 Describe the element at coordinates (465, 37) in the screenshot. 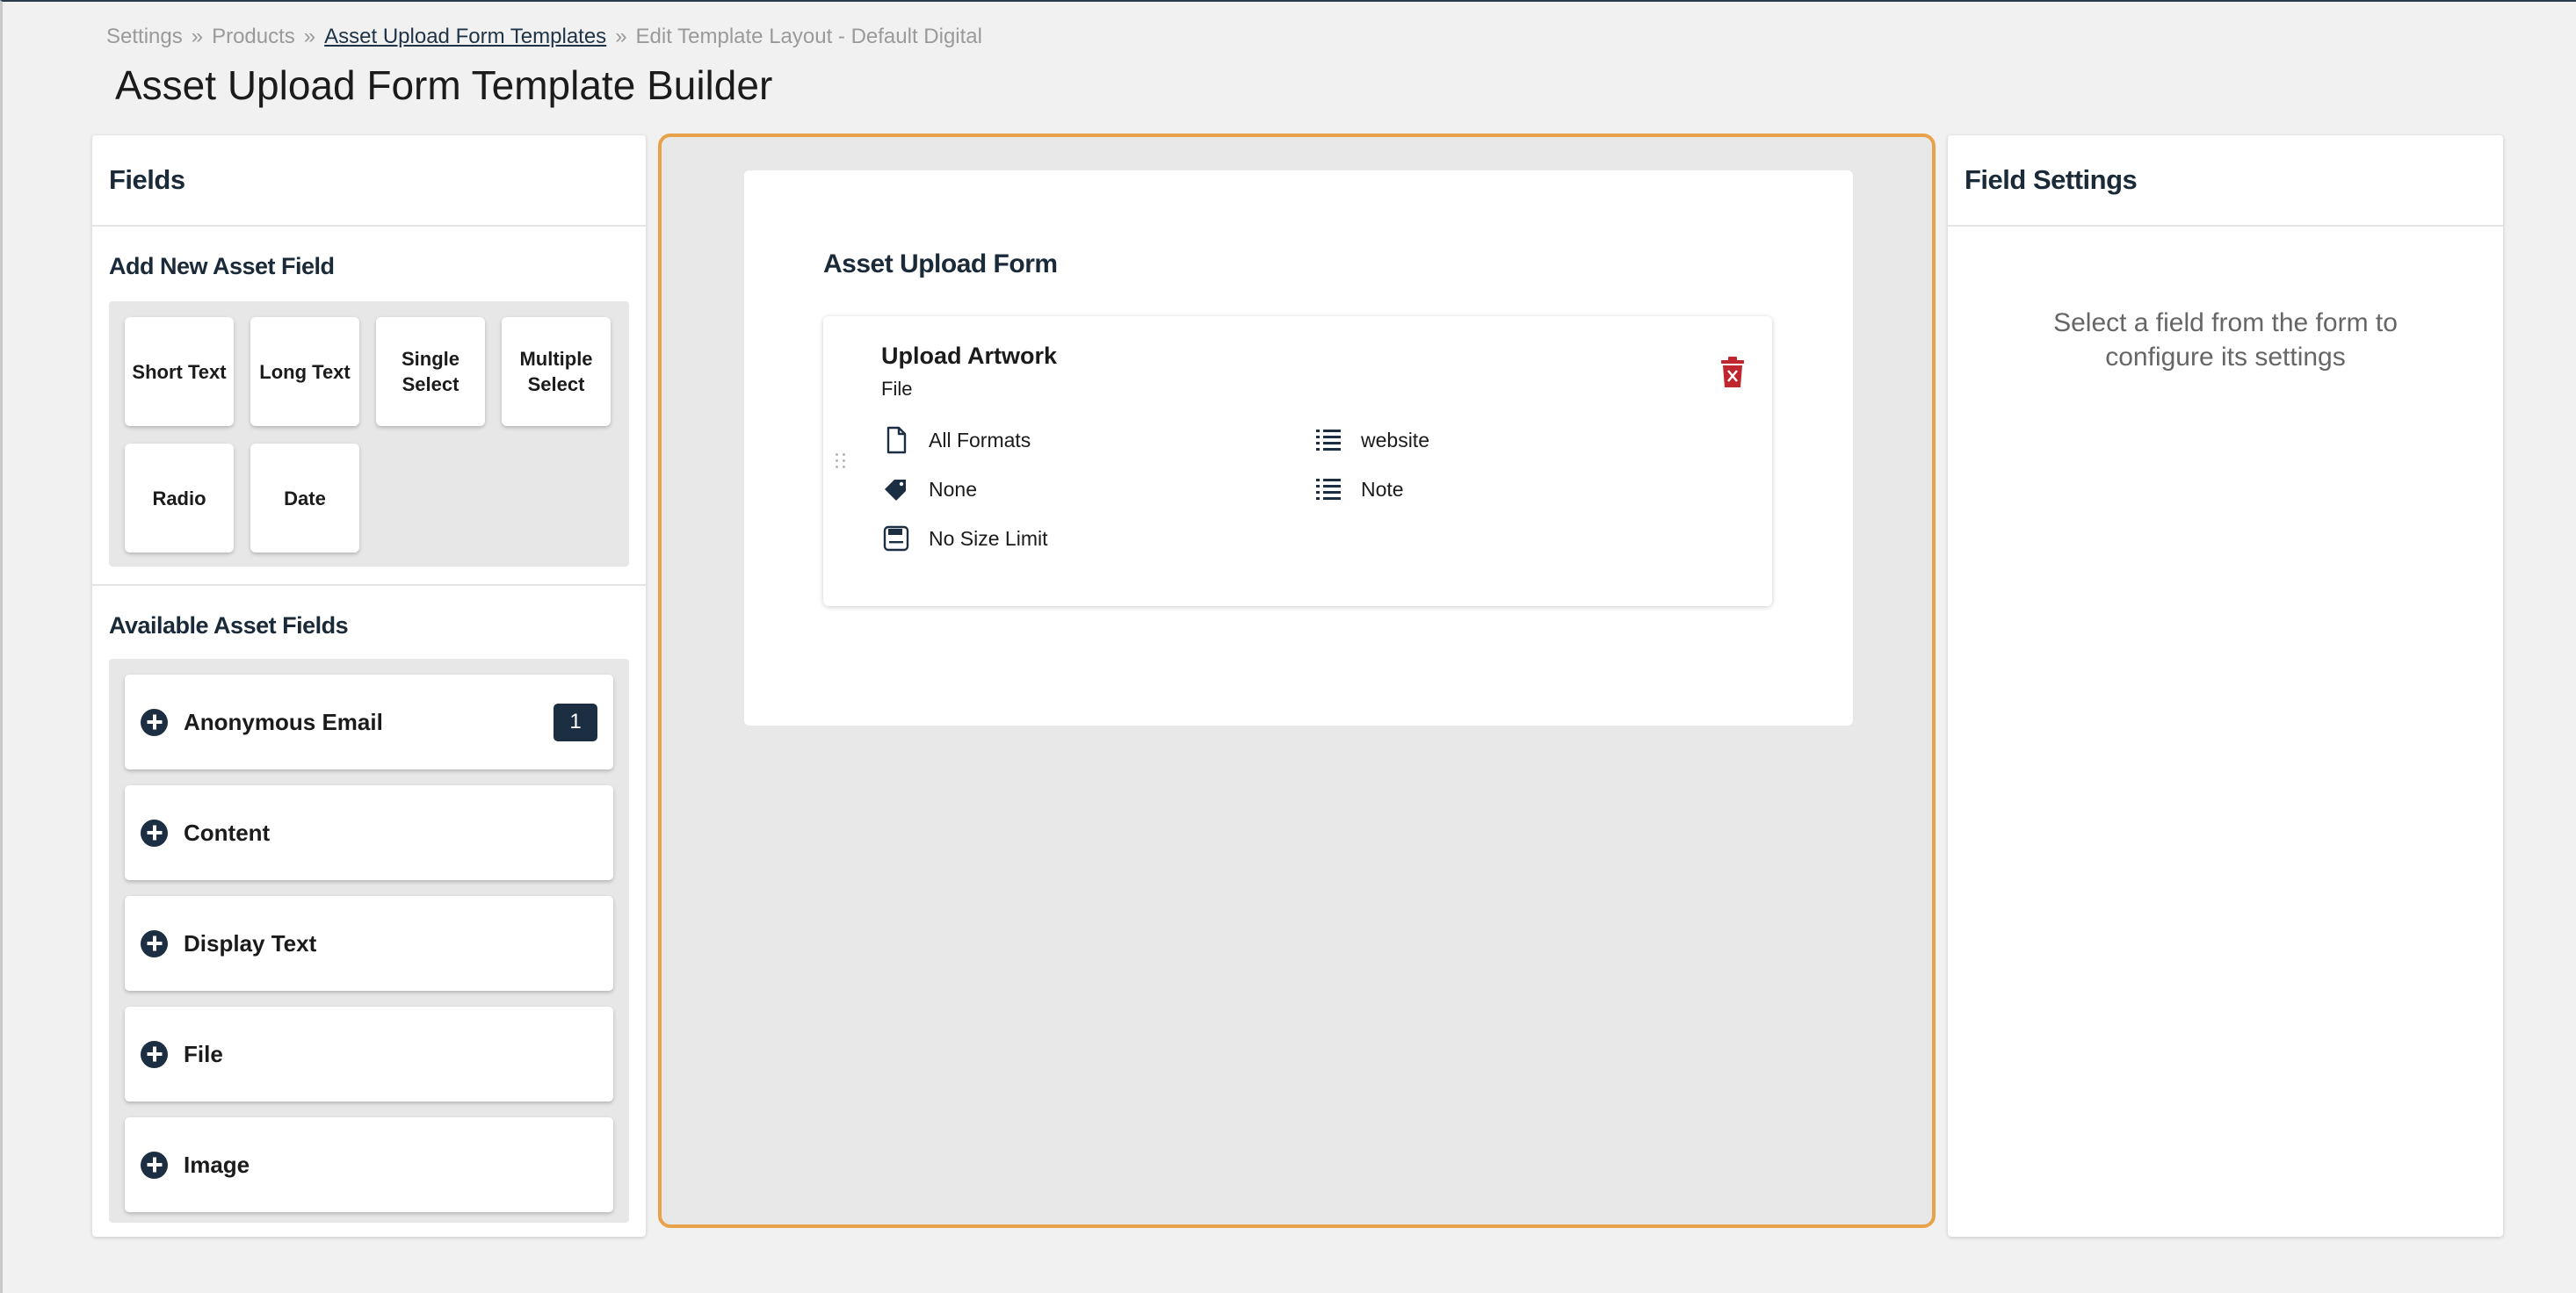

I see `breadcrumb-asset-upload-form-templates: Asset Upload Form Templates` at that location.